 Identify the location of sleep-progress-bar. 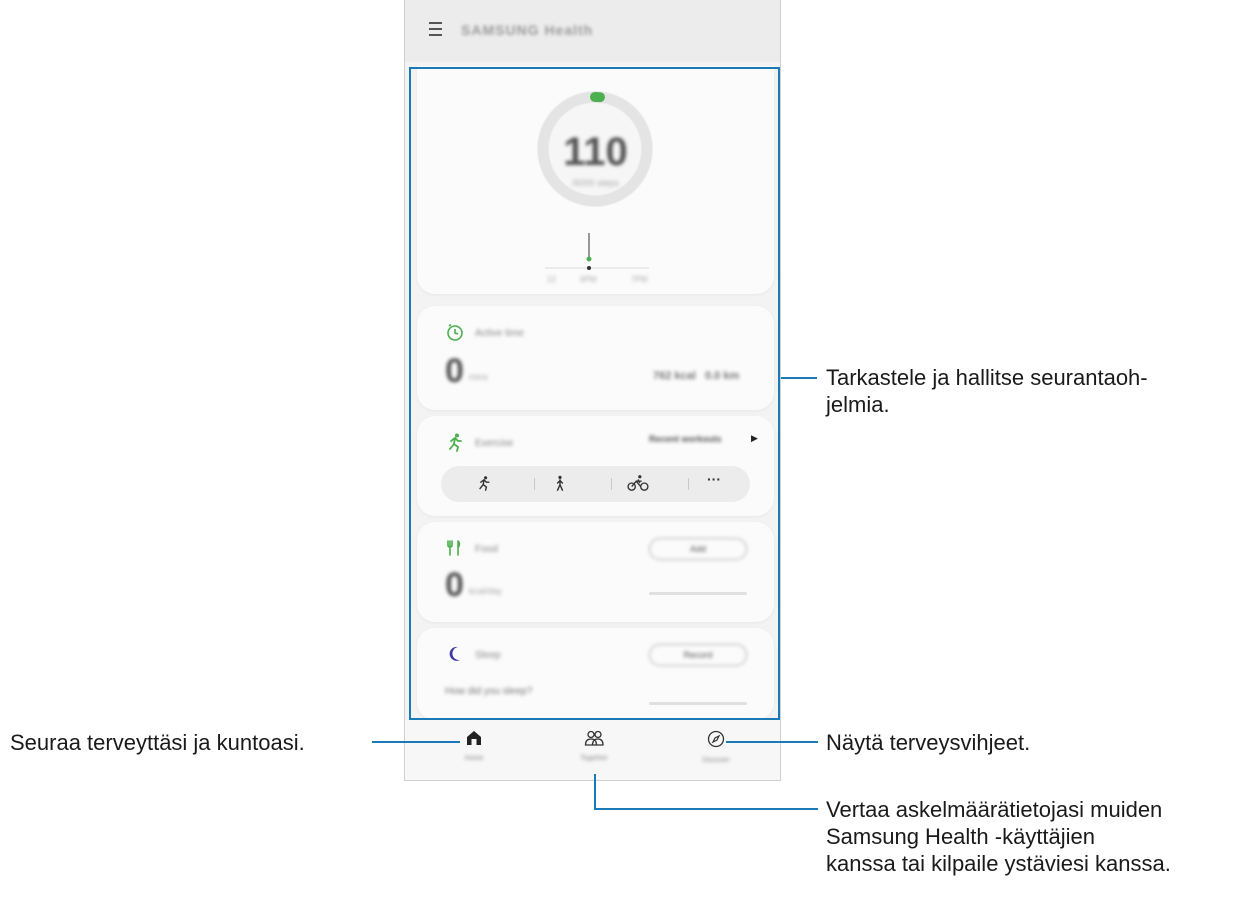
(698, 703).